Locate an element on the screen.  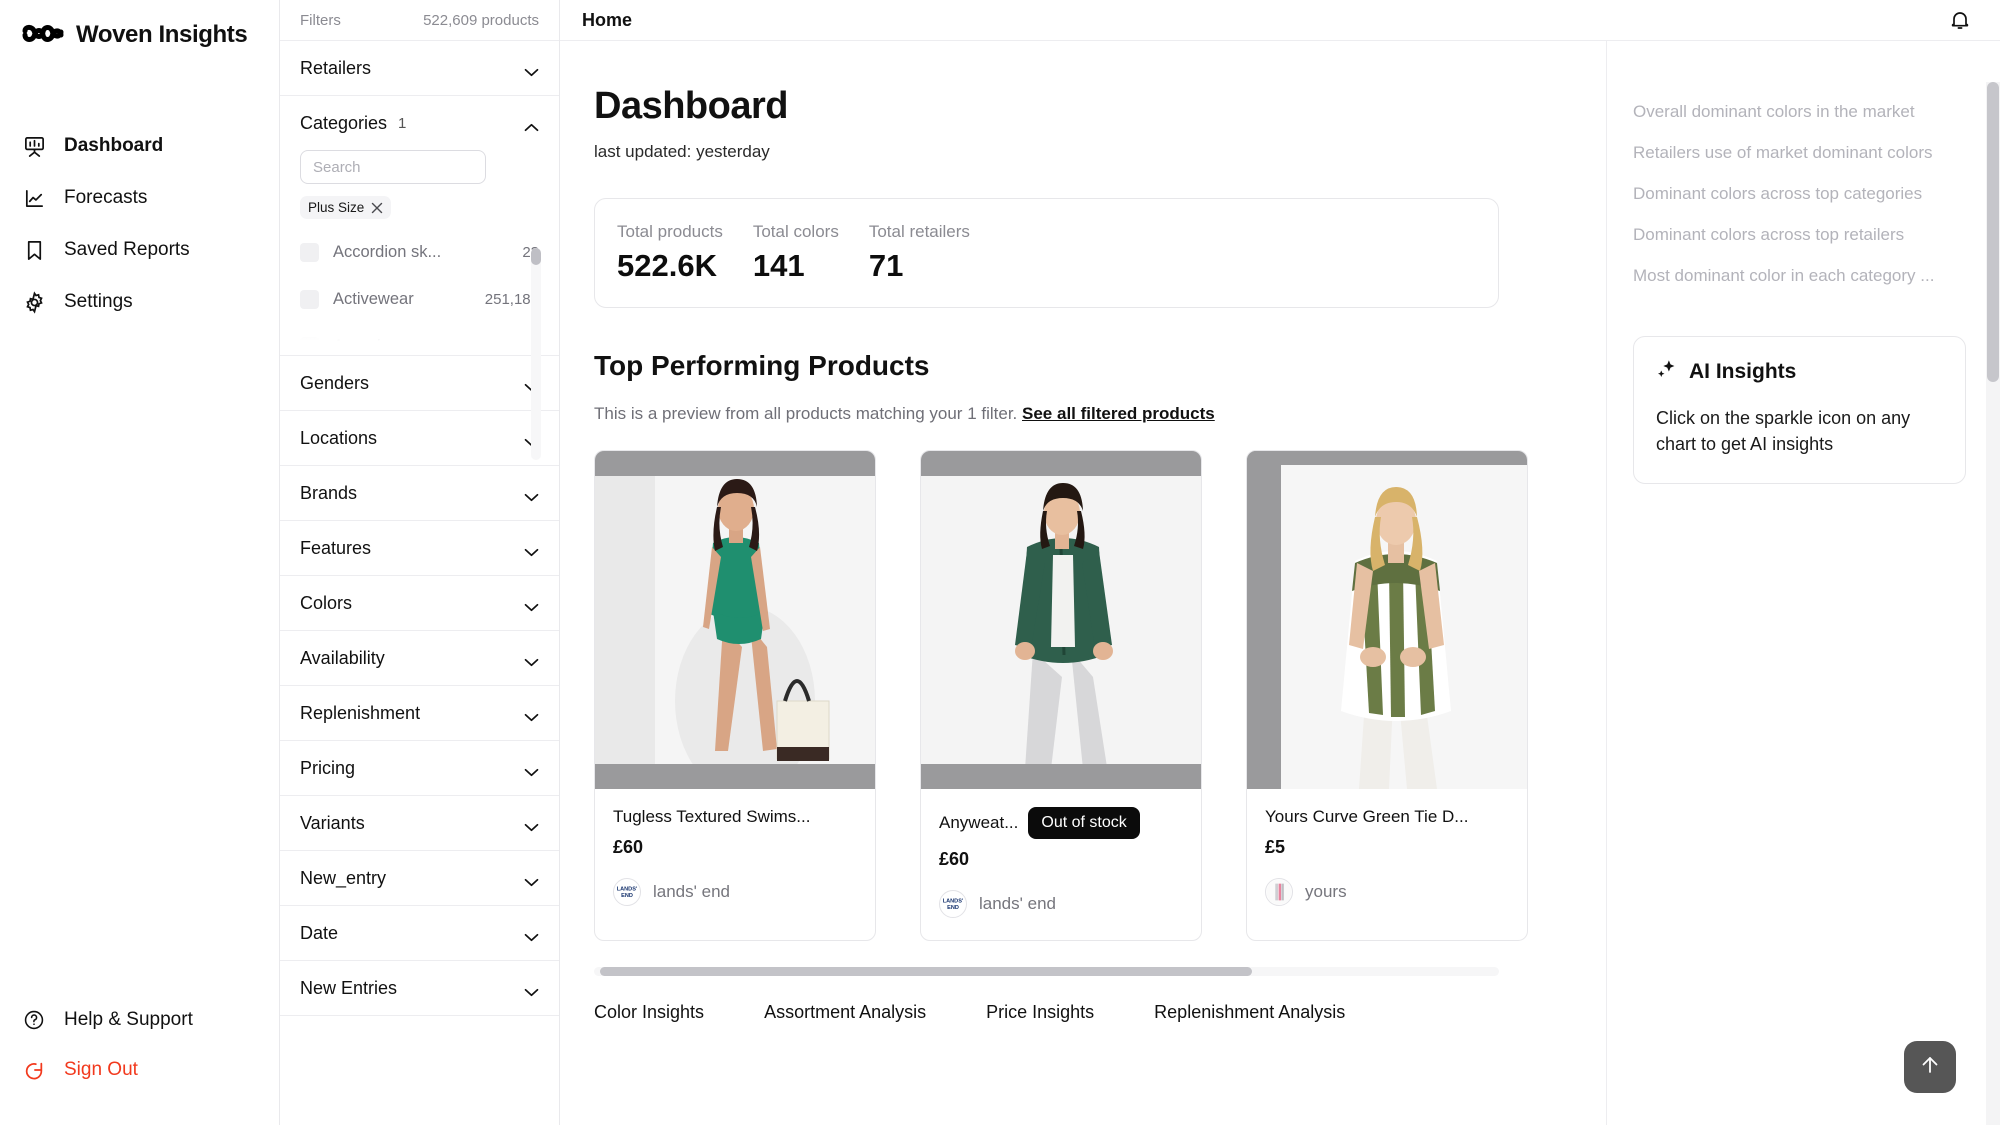
tab-assortment-analysis: Assortment Analysis is located at coordinates (845, 1017).